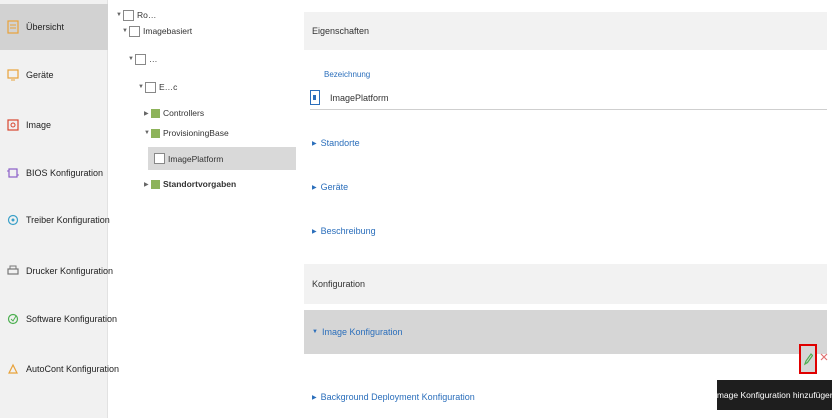  Describe the element at coordinates (168, 87) in the screenshot. I see `tree-node-label: E…c` at that location.